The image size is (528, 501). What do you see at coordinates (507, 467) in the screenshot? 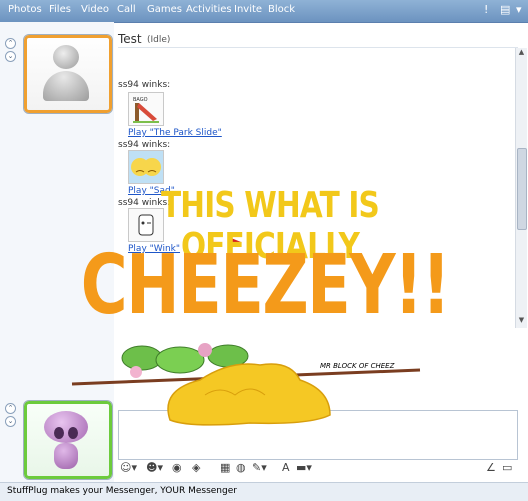
I see `text-mode-icon: ▭` at bounding box center [507, 467].